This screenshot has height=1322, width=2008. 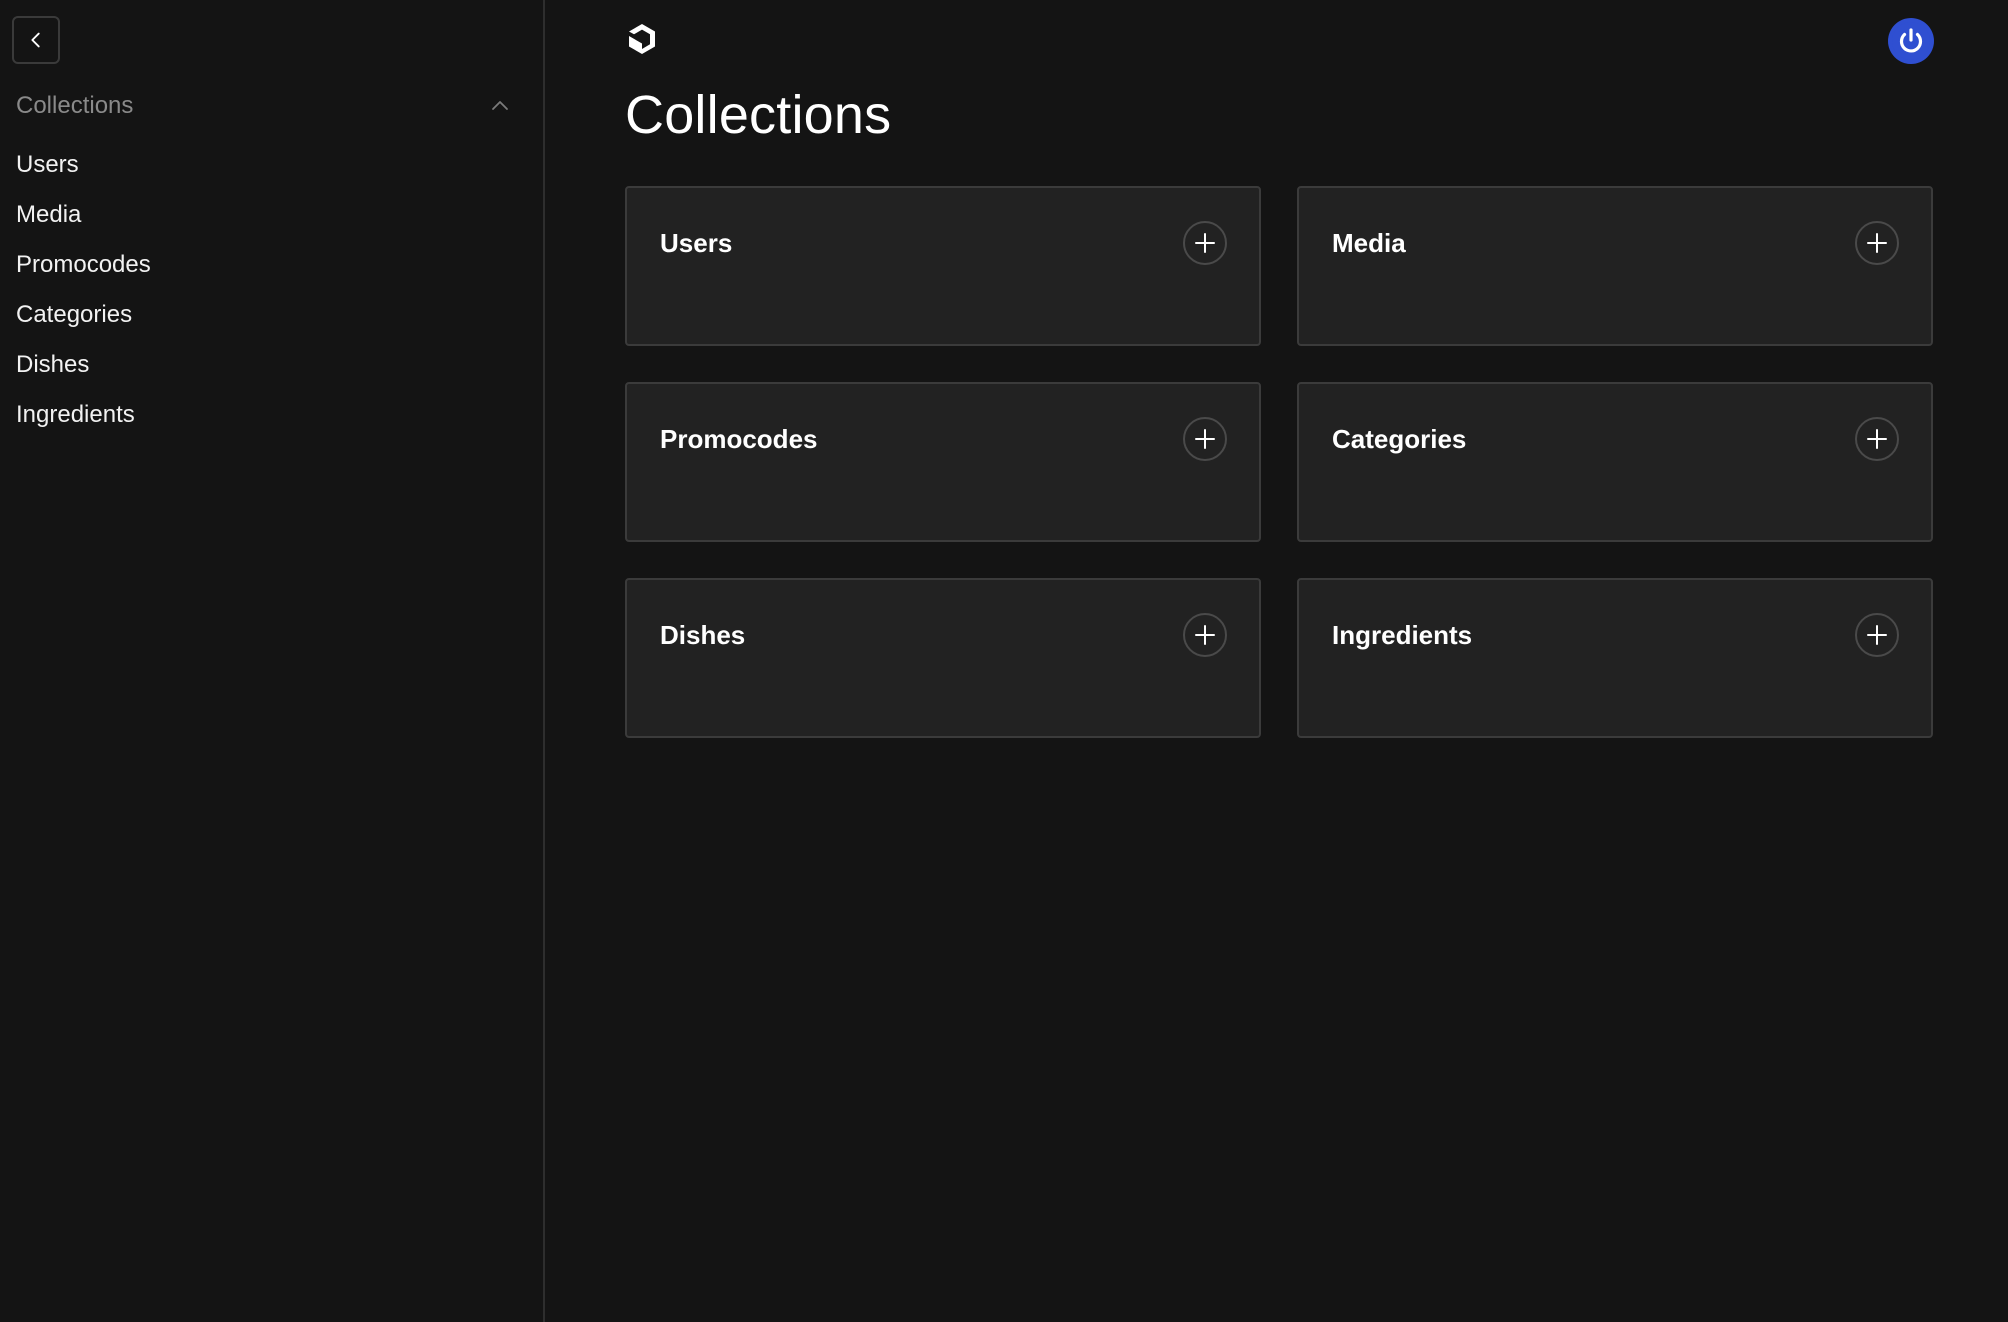 What do you see at coordinates (739, 439) in the screenshot?
I see `card-title: Promocodes` at bounding box center [739, 439].